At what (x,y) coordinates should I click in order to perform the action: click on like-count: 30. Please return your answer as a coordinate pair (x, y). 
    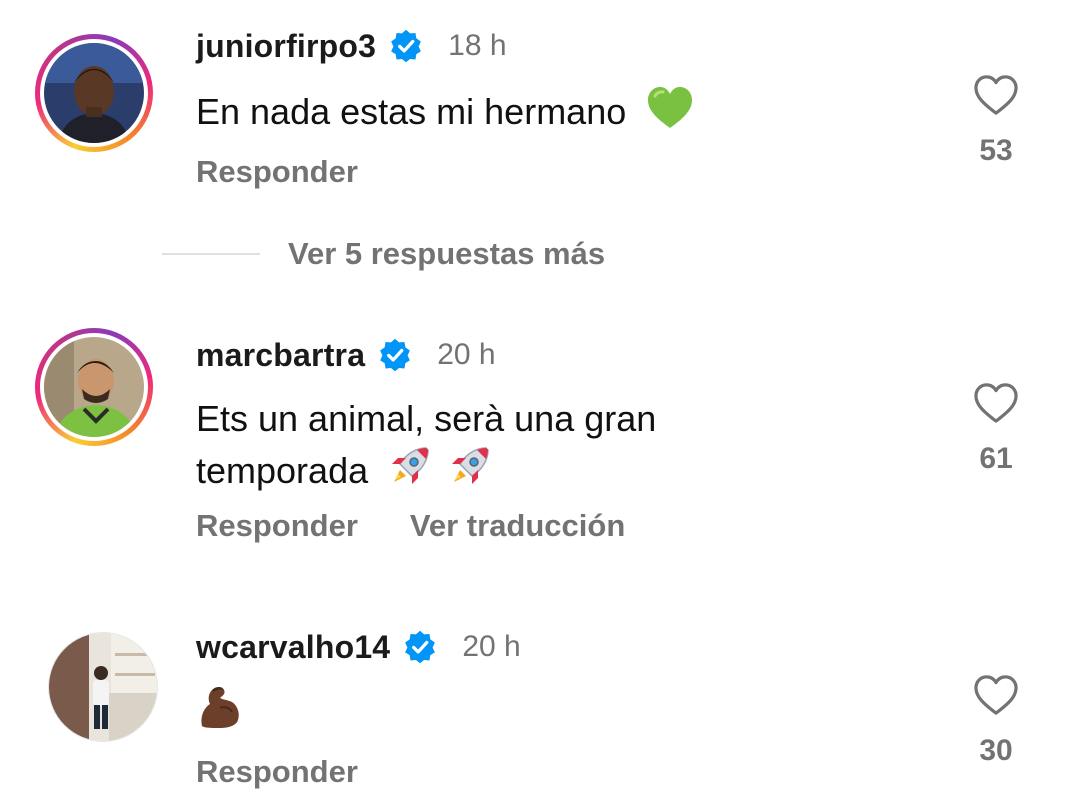
    Looking at the image, I should click on (996, 750).